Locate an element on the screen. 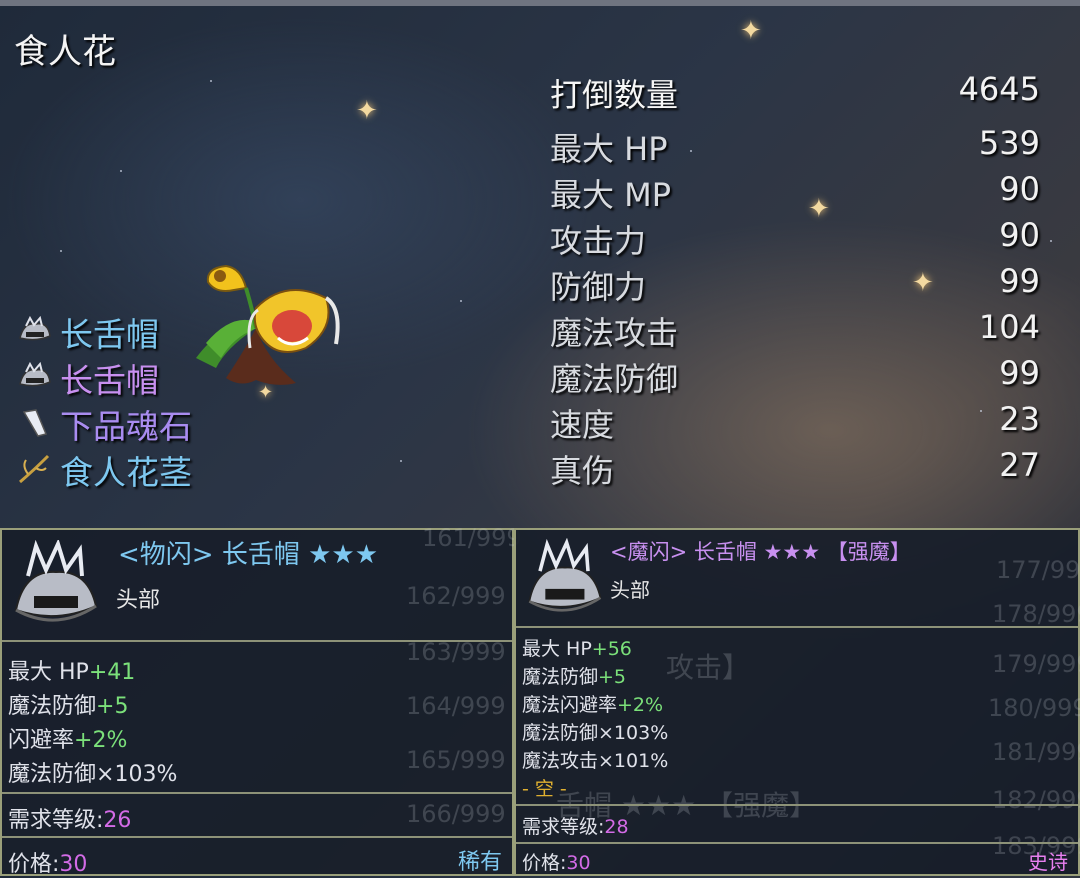  stat-label: 魔法防御 is located at coordinates (614, 379).